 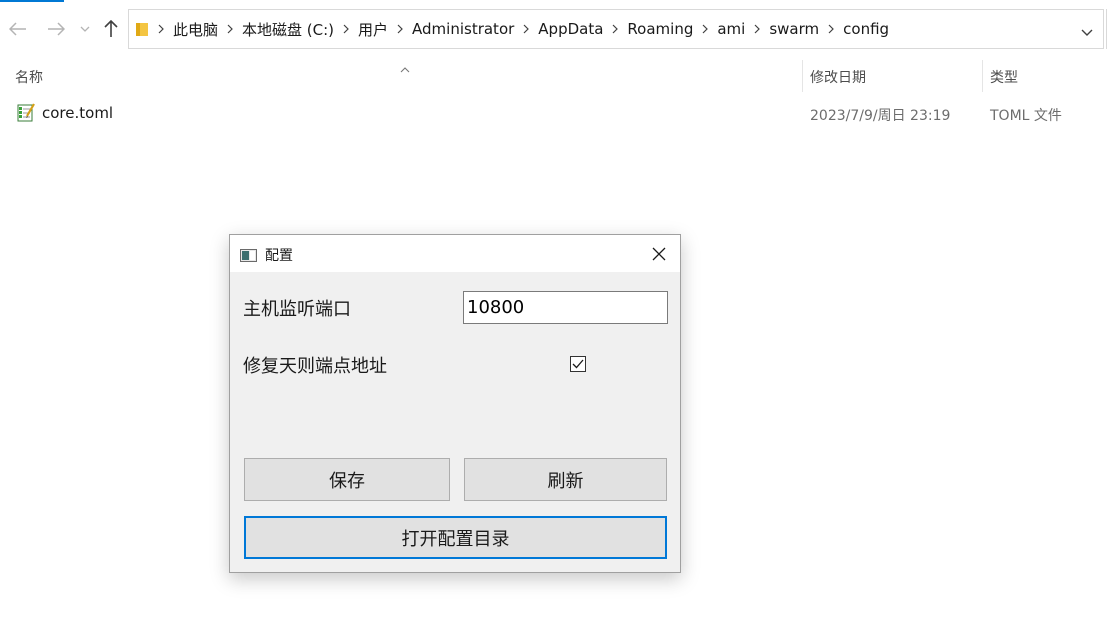 I want to click on address-history-dropdown, so click(x=1087, y=31).